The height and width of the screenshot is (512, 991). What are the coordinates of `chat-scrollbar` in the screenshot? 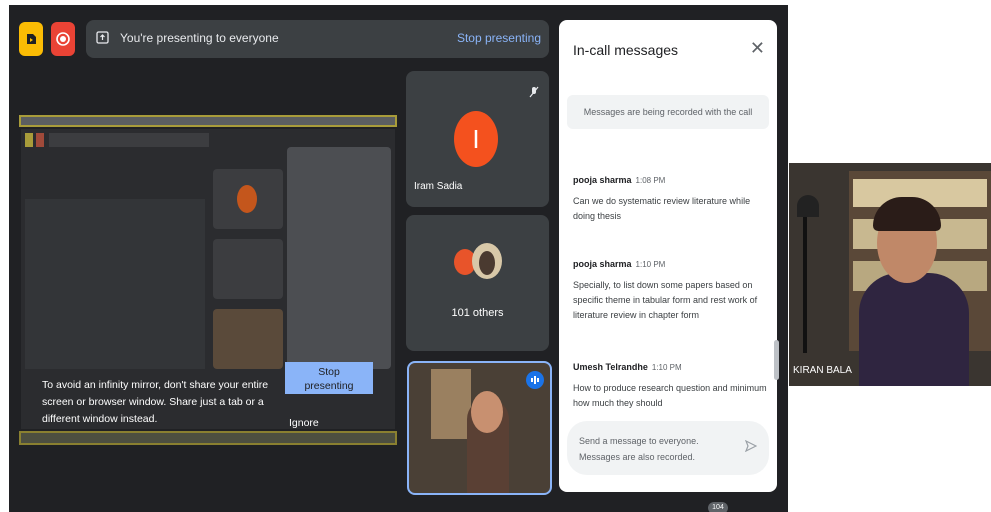 It's located at (776, 360).